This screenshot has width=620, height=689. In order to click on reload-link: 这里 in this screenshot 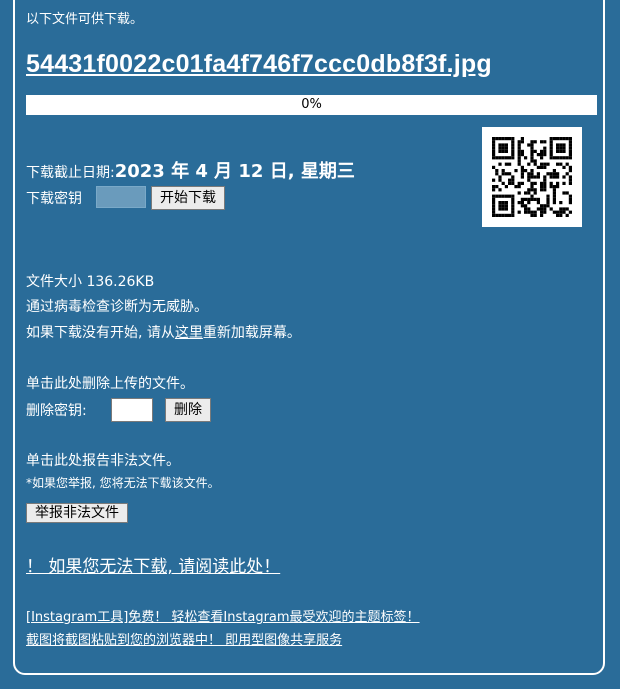, I will do `click(189, 333)`.